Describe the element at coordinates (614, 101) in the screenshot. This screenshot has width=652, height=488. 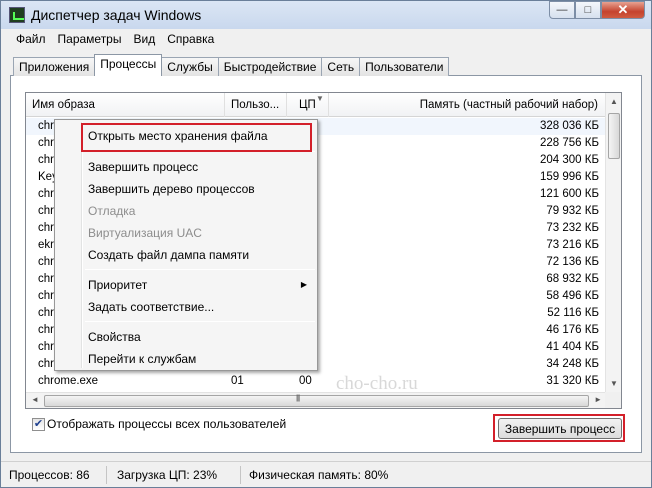
I see `scroll-up-icon: ▲` at that location.